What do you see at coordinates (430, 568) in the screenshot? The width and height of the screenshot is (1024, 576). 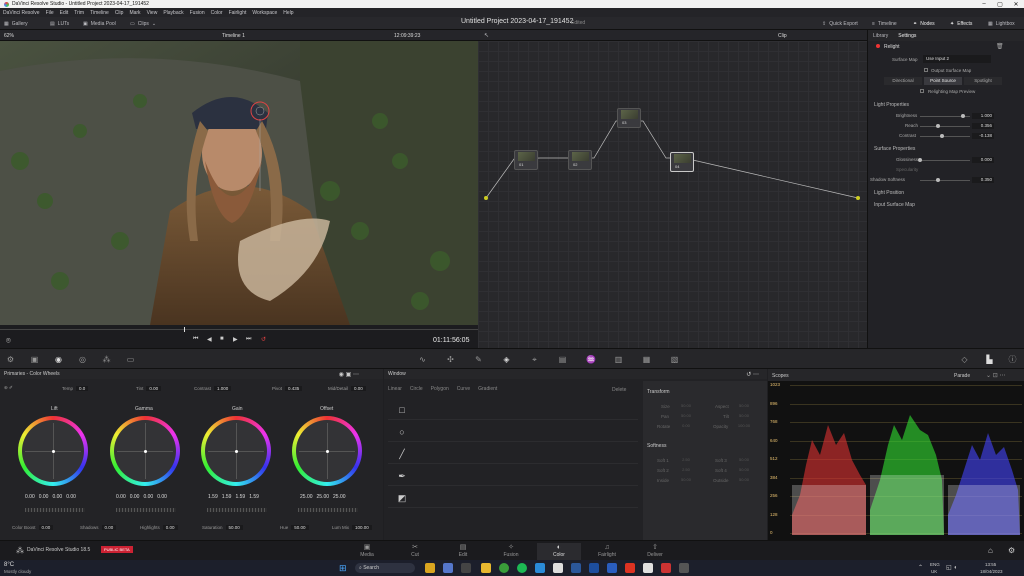 I see `file-explorer-icon` at bounding box center [430, 568].